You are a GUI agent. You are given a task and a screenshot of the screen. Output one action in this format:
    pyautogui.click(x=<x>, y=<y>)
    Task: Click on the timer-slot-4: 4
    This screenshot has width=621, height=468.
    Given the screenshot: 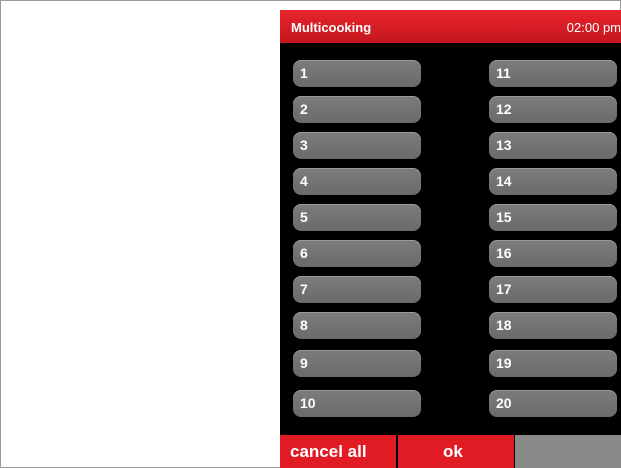 What is the action you would take?
    pyautogui.click(x=357, y=181)
    